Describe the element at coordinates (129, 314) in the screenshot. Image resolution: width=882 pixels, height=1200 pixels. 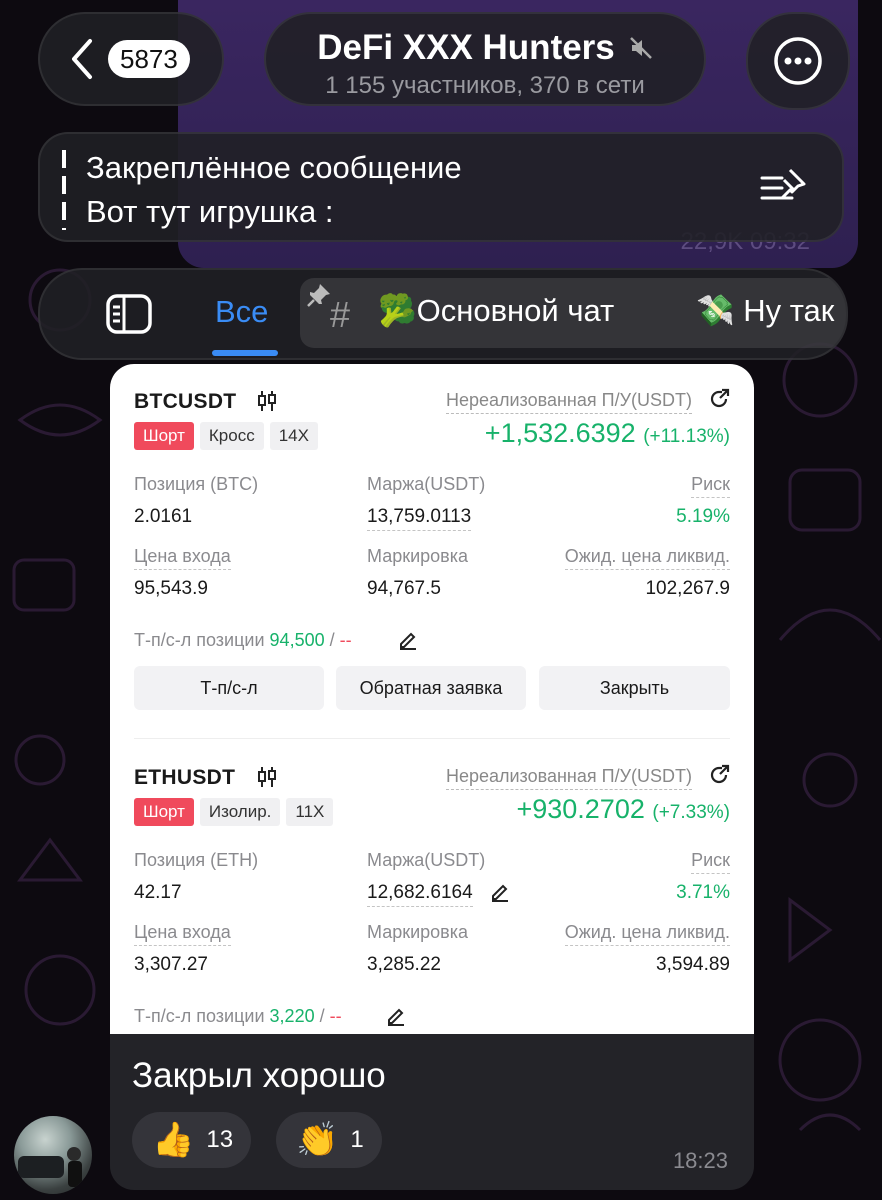
I see `topics-sidebar-icon` at that location.